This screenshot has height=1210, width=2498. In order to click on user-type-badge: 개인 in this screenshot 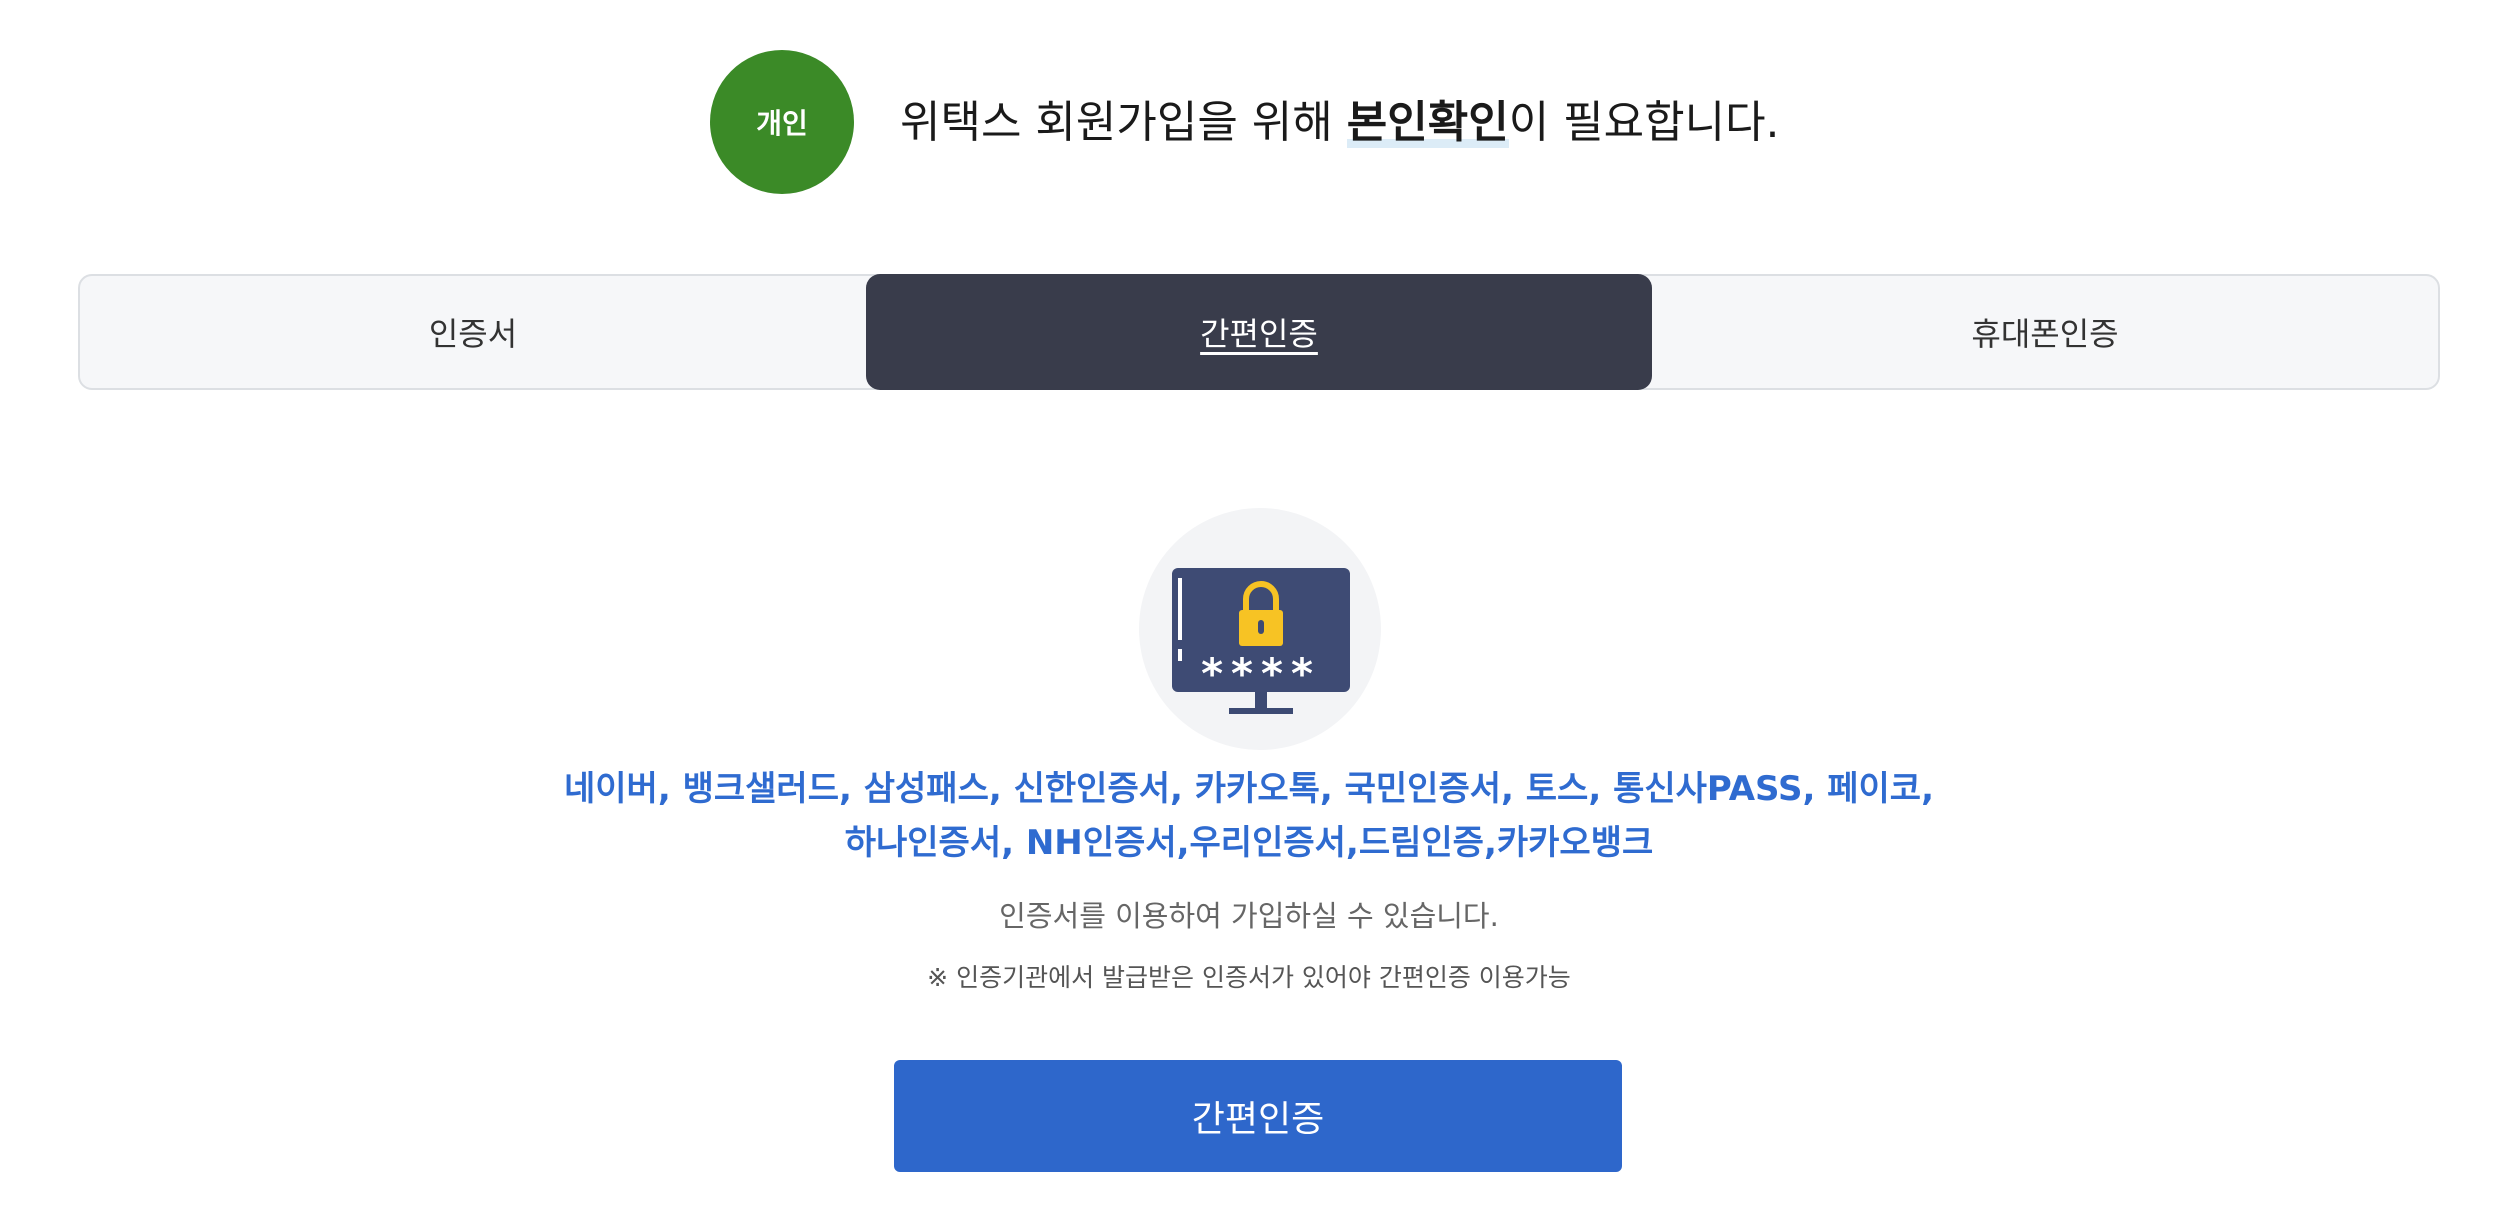, I will do `click(782, 122)`.